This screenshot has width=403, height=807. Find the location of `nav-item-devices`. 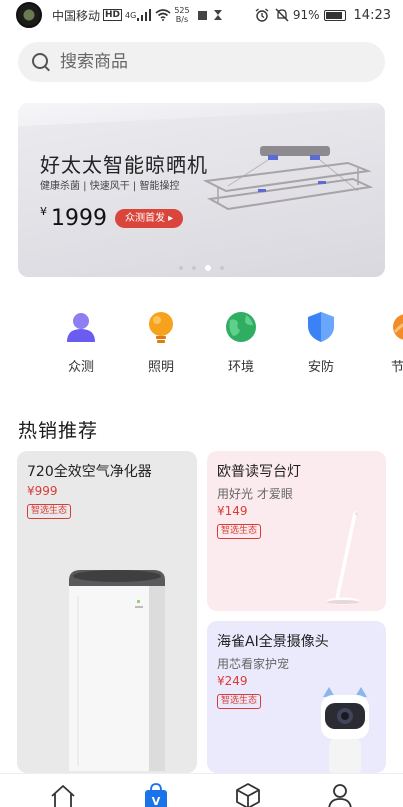

nav-item-devices is located at coordinates (249, 794).